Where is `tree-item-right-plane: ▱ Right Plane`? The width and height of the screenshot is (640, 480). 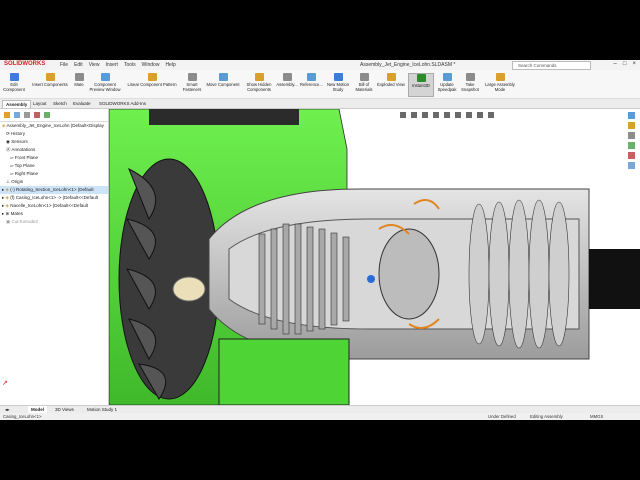 tree-item-right-plane: ▱ Right Plane is located at coordinates (24, 174).